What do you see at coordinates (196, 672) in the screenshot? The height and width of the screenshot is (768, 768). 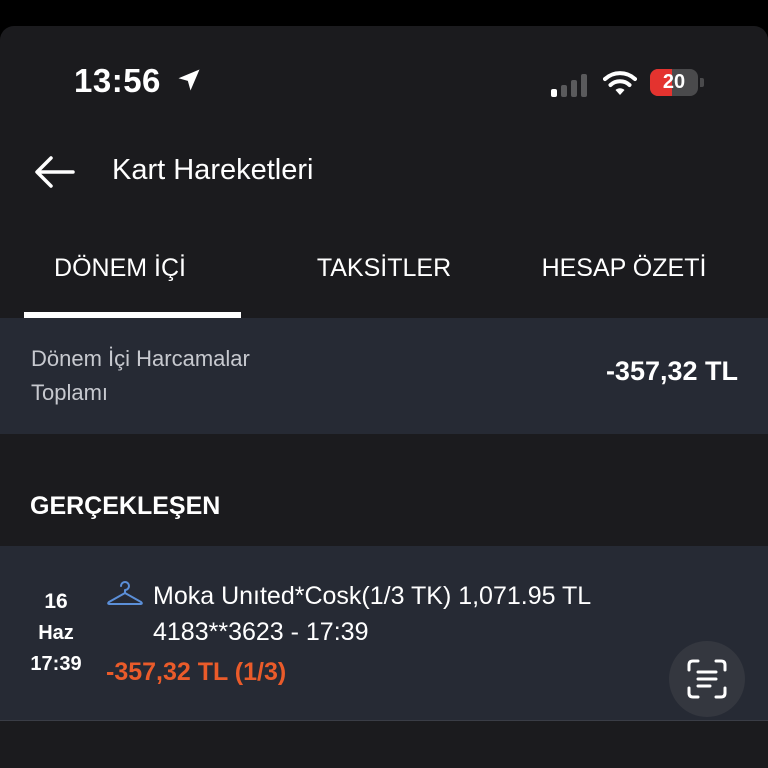 I see `transaction-amount: -357,32 TL (1/3)` at bounding box center [196, 672].